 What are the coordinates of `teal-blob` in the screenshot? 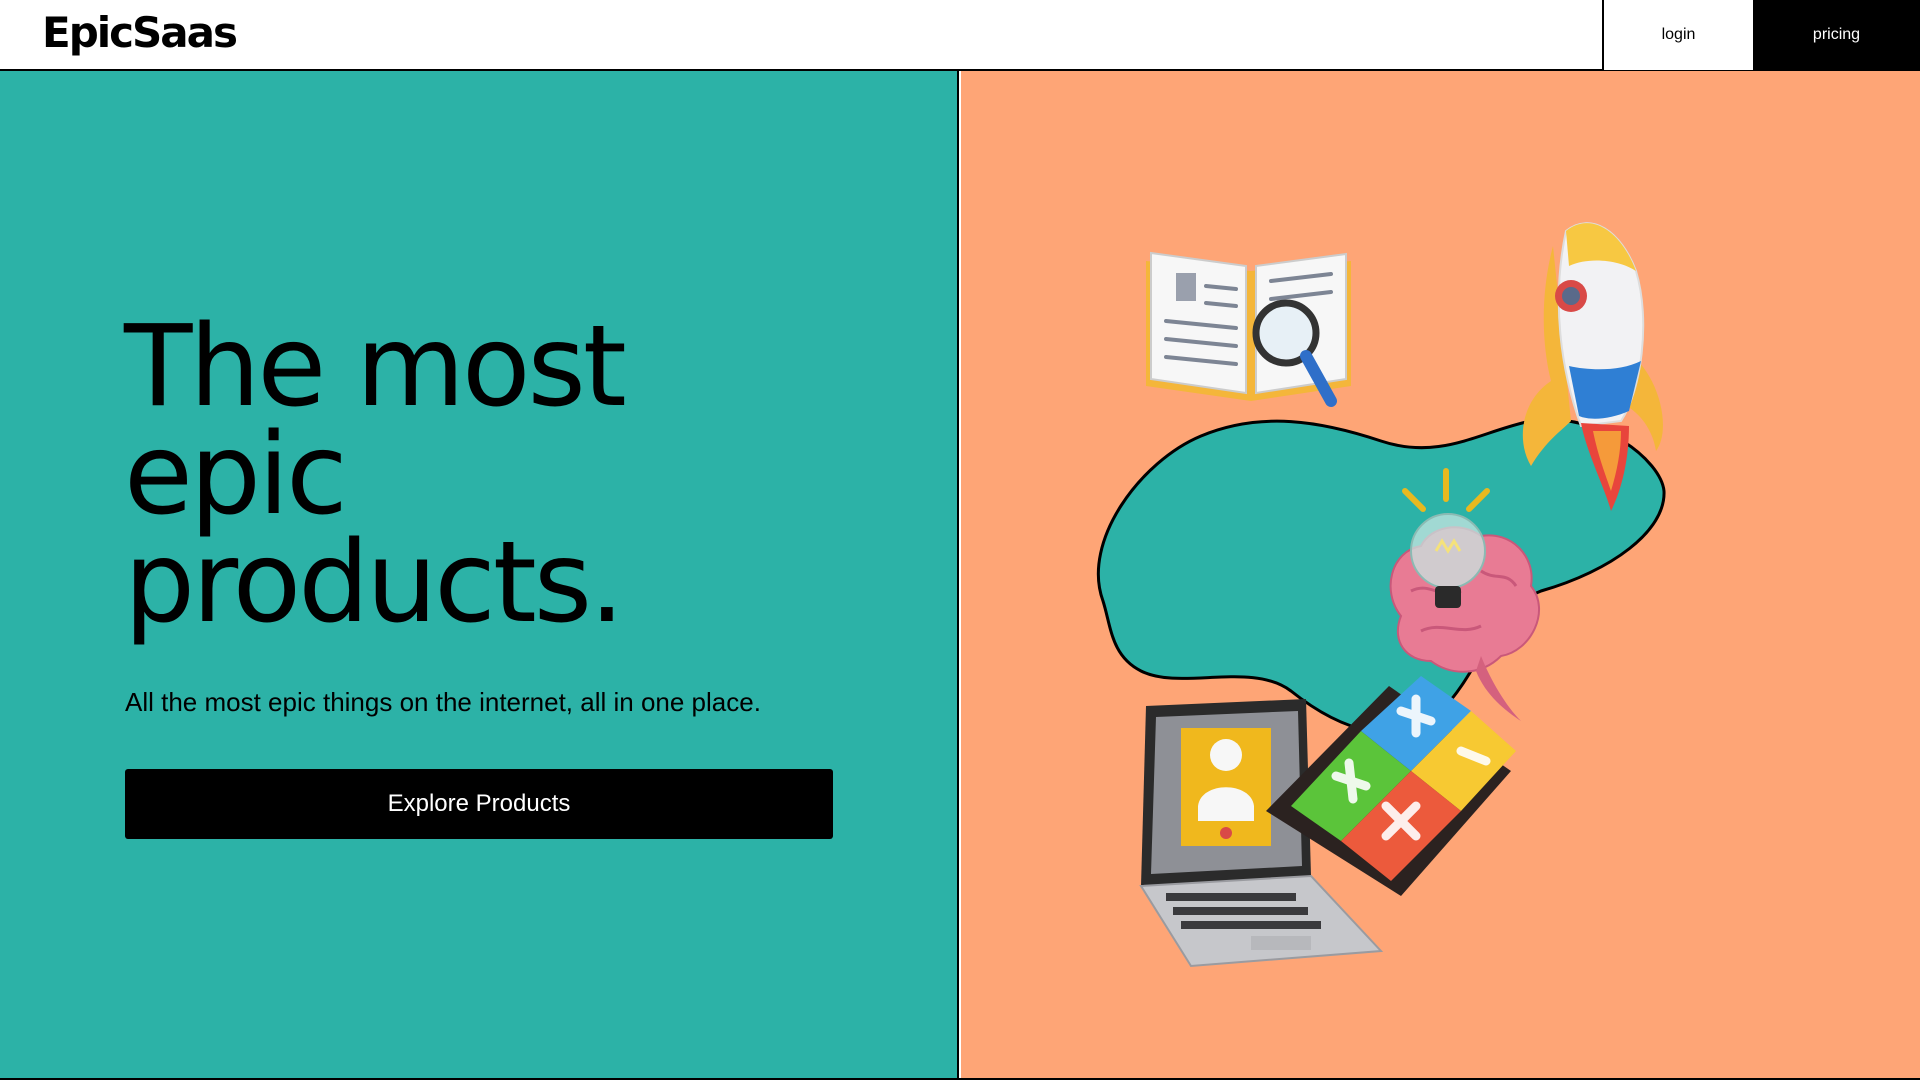 It's located at (1381, 576).